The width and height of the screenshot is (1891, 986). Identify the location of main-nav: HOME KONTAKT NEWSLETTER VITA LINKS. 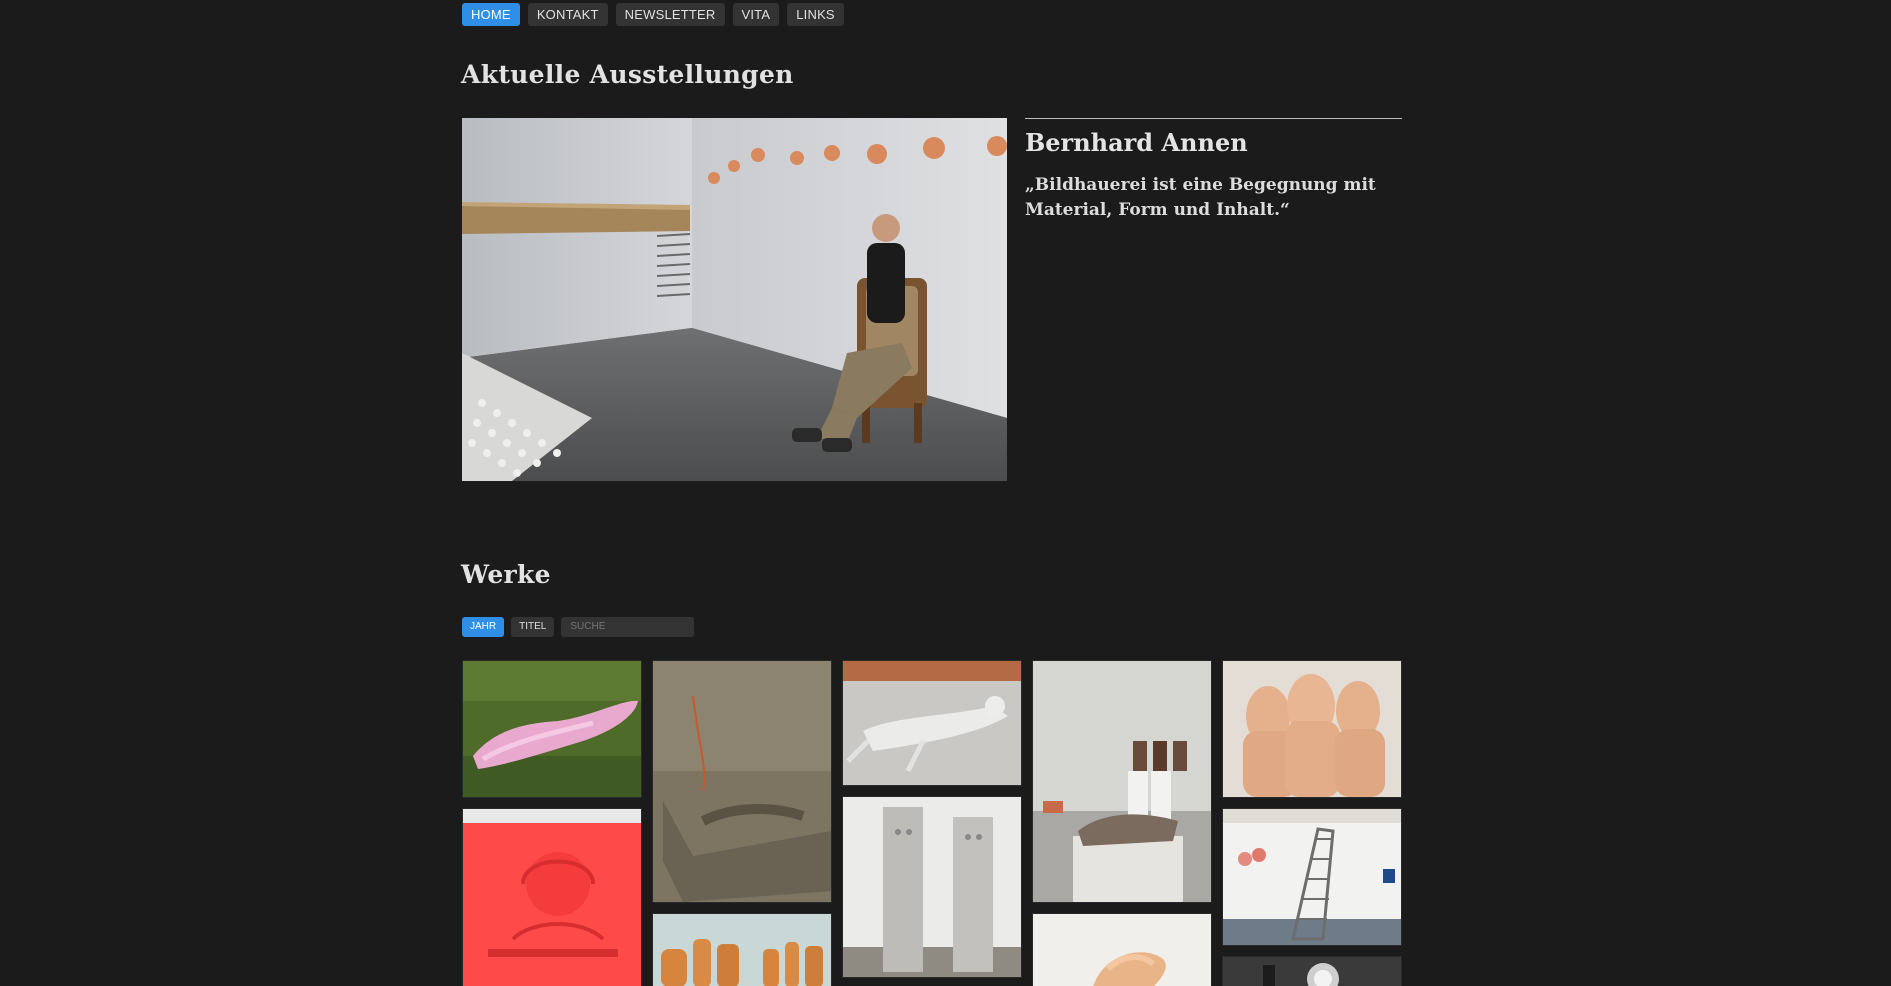
(653, 14).